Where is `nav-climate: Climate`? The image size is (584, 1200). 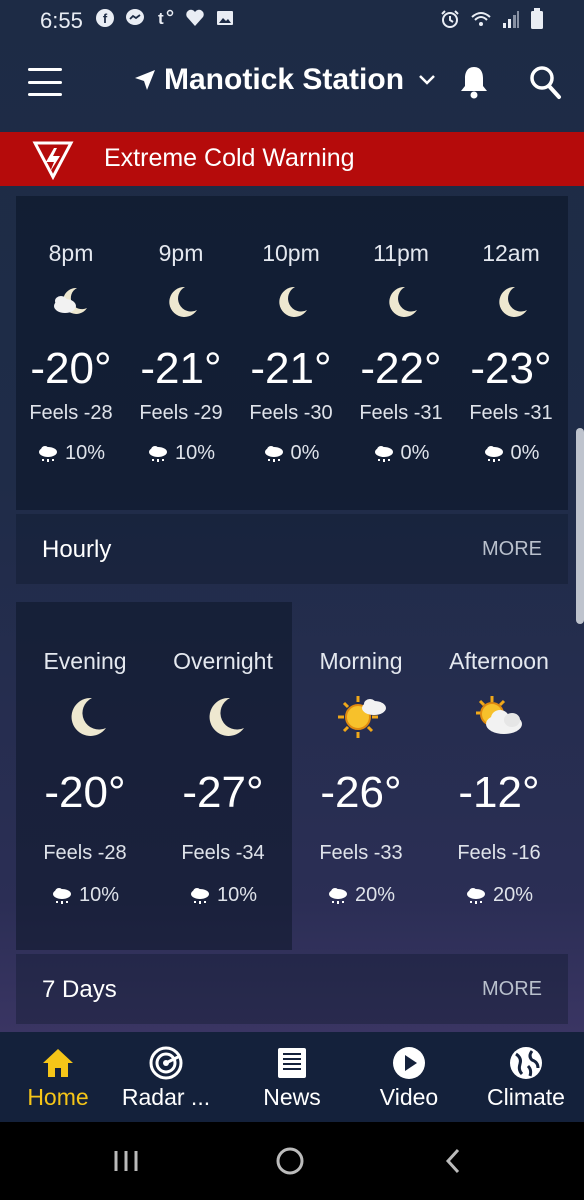
nav-climate: Climate is located at coordinates (526, 1077).